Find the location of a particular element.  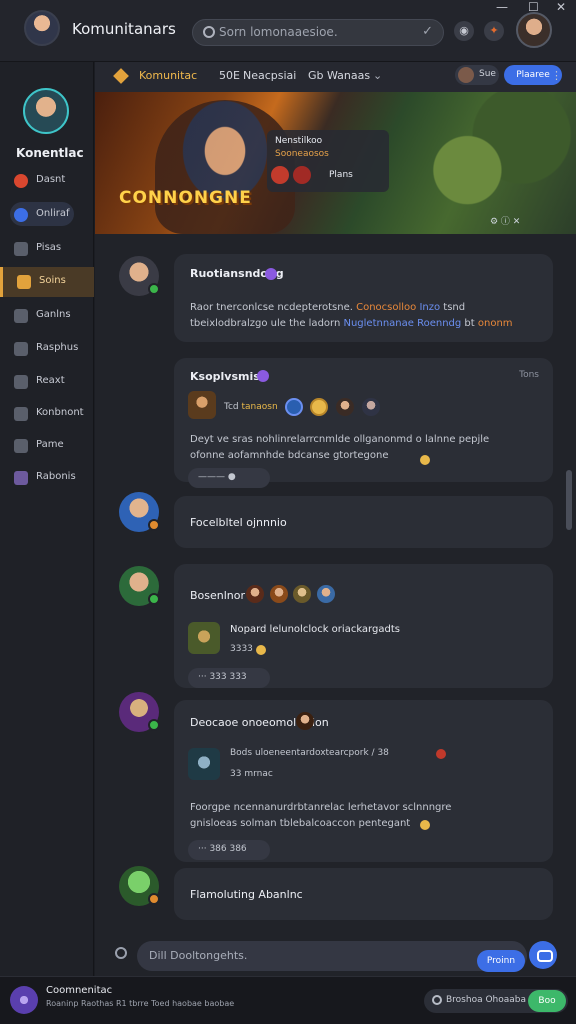

message-input-placeholder: Dill Dooltongehts. is located at coordinates (198, 955).